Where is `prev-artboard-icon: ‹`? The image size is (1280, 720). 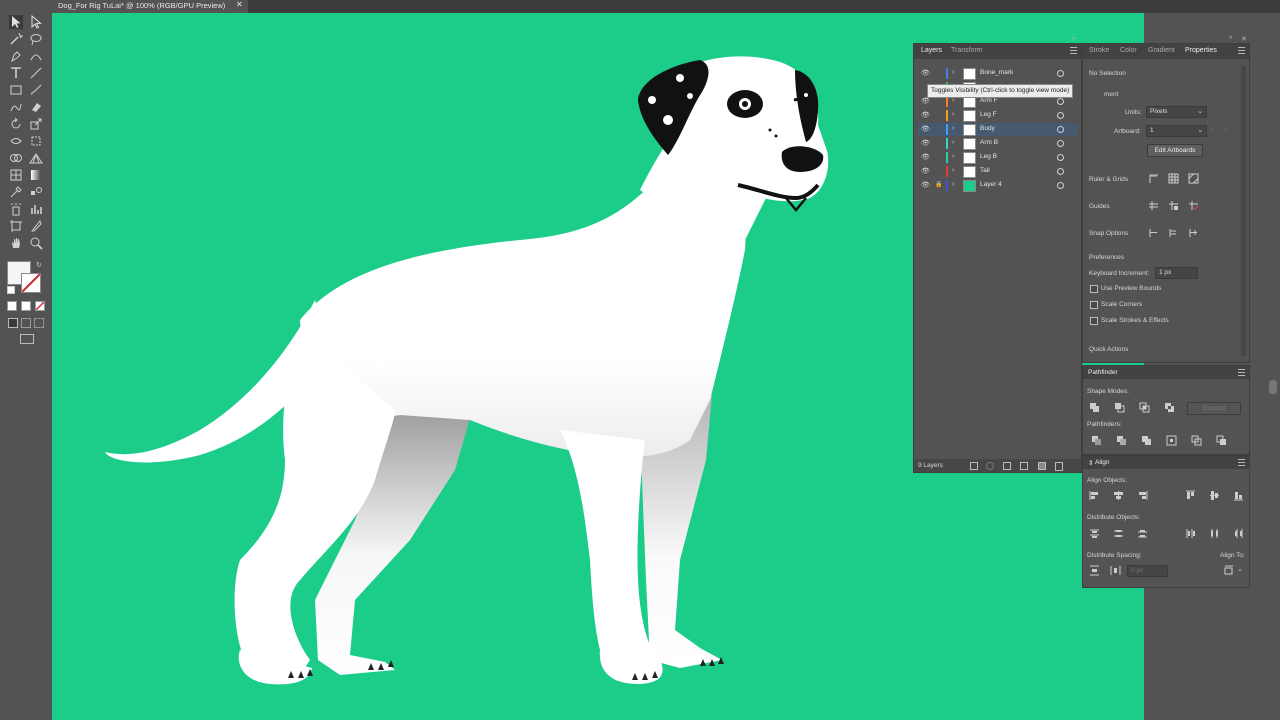
prev-artboard-icon: ‹ is located at coordinates (1212, 129).